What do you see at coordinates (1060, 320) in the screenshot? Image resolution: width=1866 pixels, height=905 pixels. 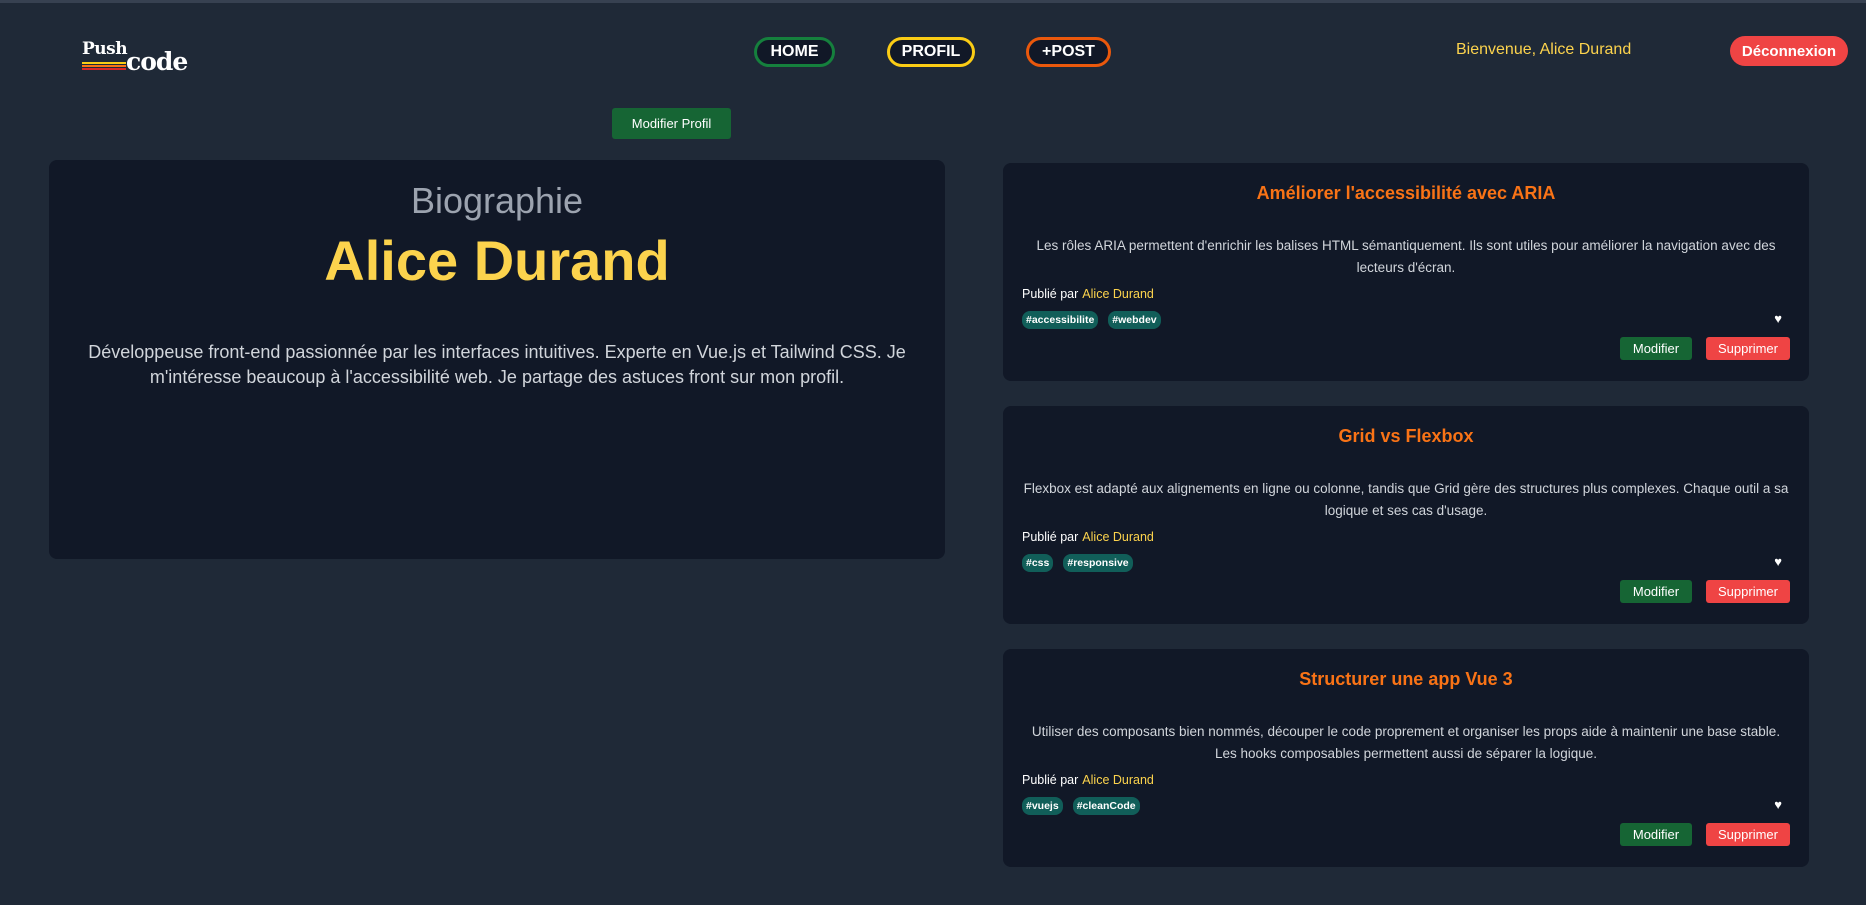 I see `tag: #accessibilite` at bounding box center [1060, 320].